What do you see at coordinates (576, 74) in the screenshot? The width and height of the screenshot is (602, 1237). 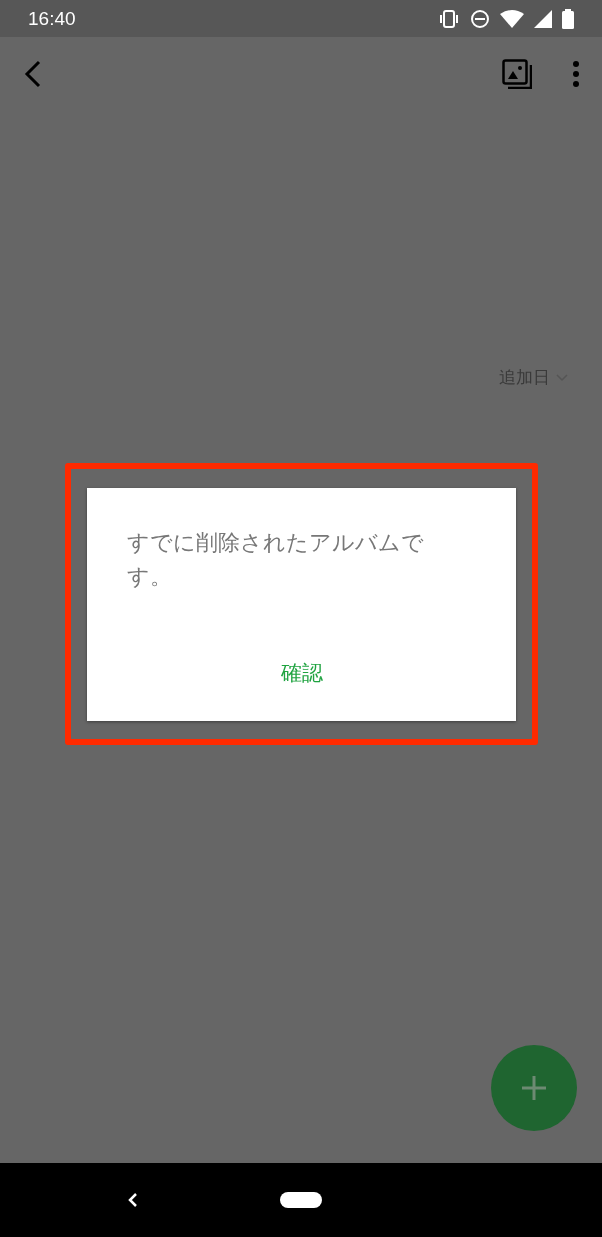 I see `more-options-icon` at bounding box center [576, 74].